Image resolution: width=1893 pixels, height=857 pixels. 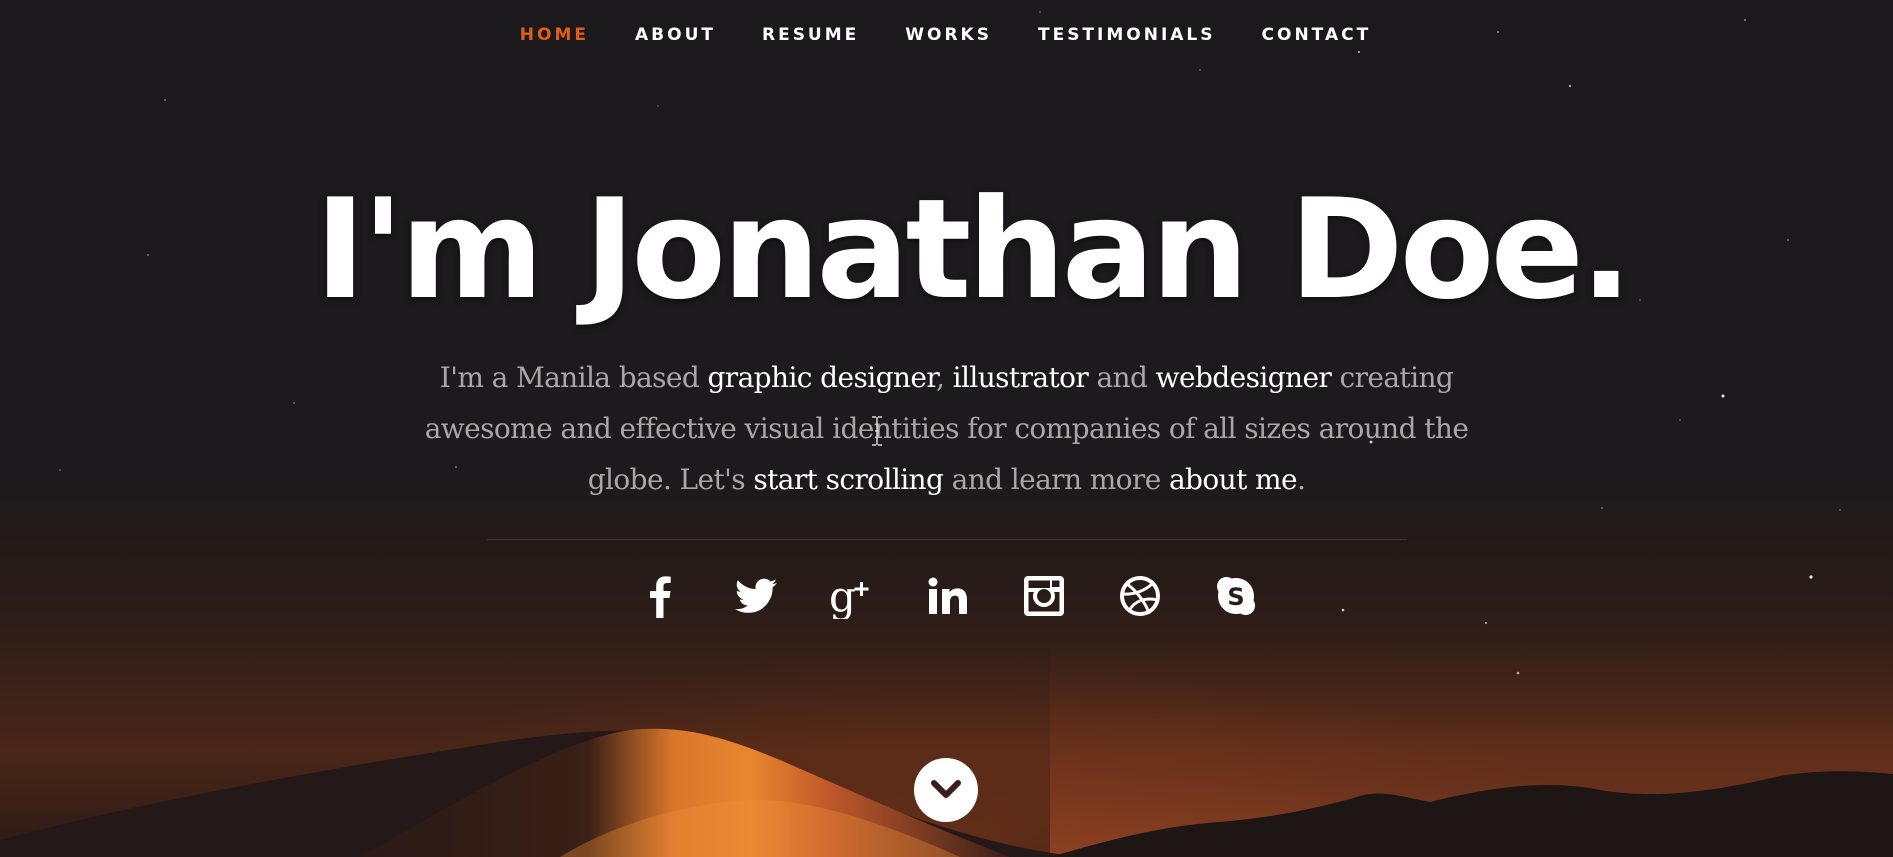 I want to click on social-links: g S, so click(x=948, y=596).